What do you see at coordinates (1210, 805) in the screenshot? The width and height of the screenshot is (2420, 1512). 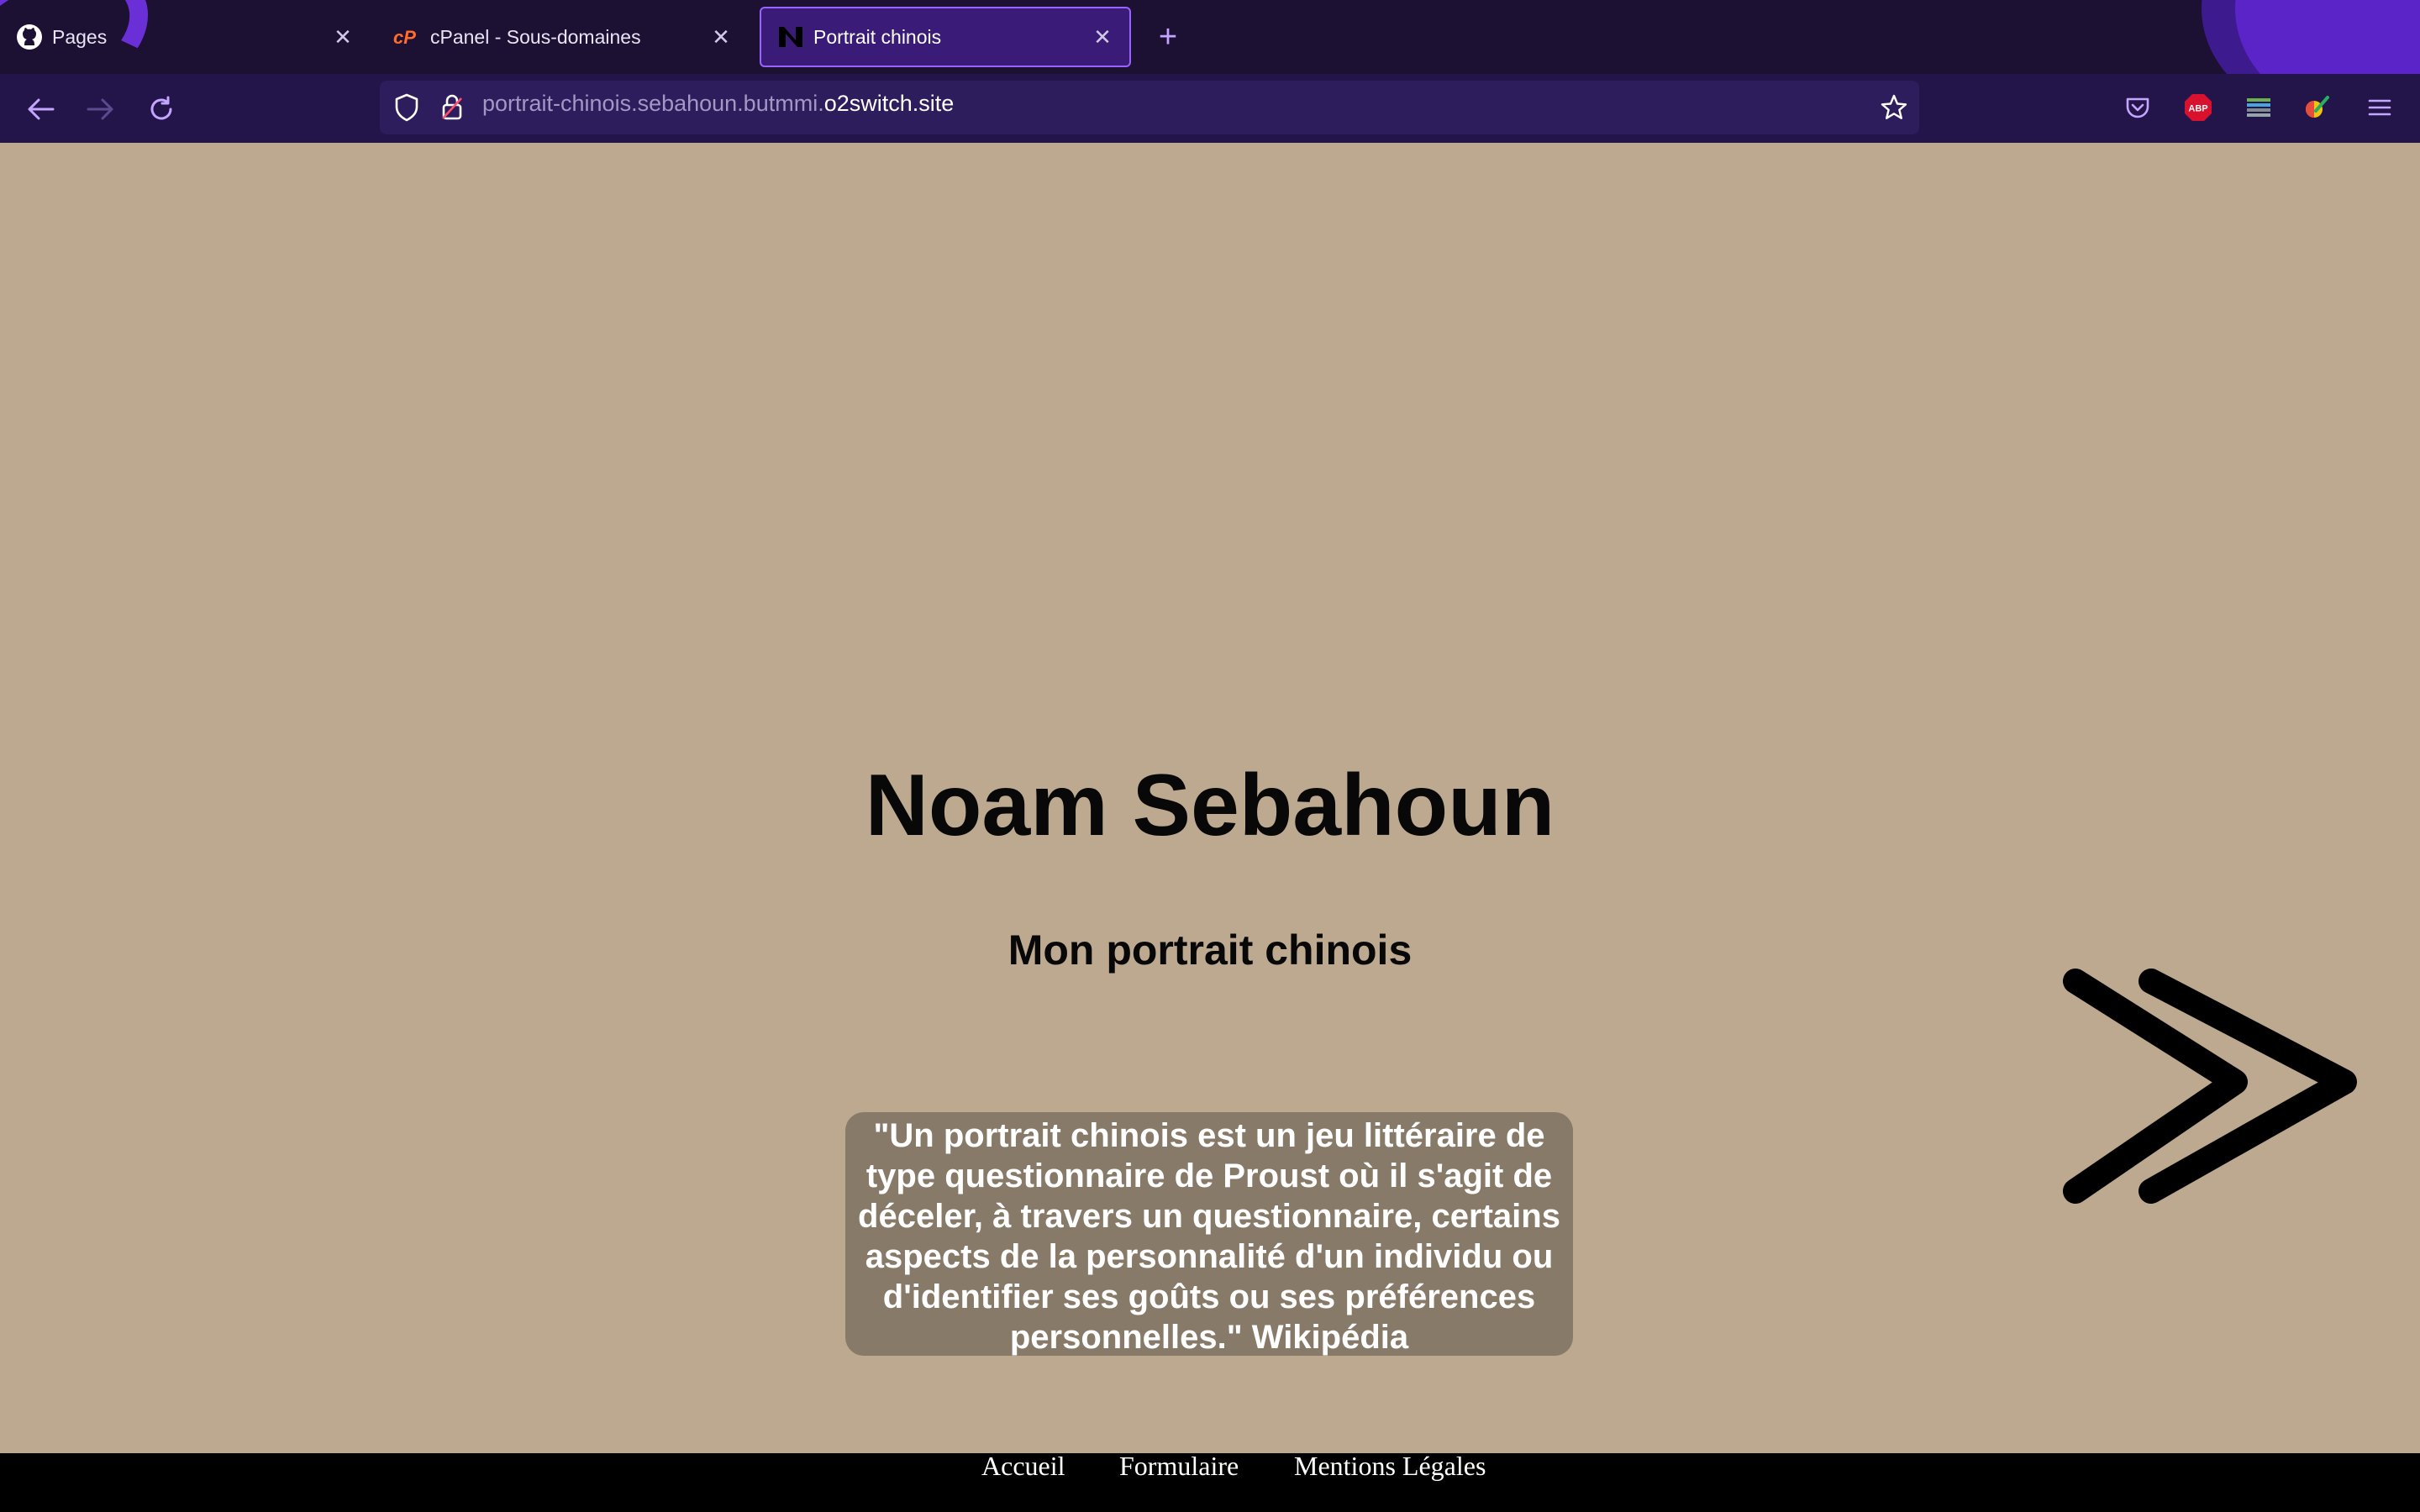 I see `page-title: Noam Sebahoun` at bounding box center [1210, 805].